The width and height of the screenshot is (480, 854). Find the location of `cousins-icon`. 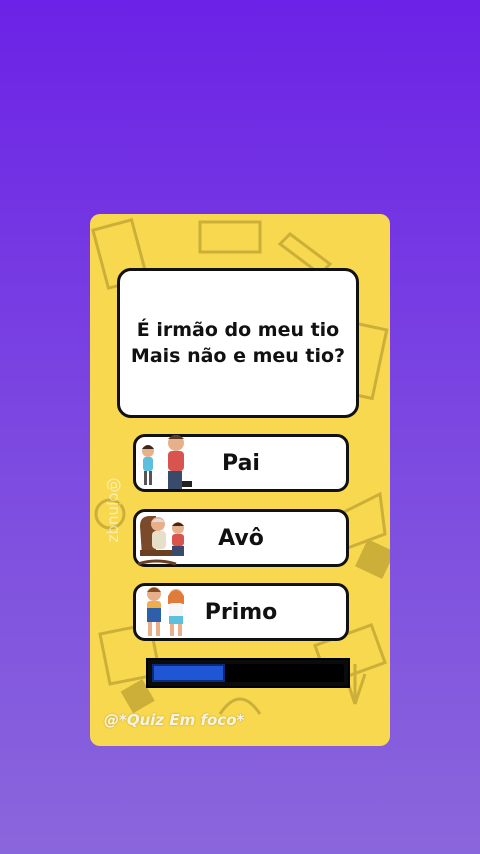

cousins-icon is located at coordinates (165, 611).